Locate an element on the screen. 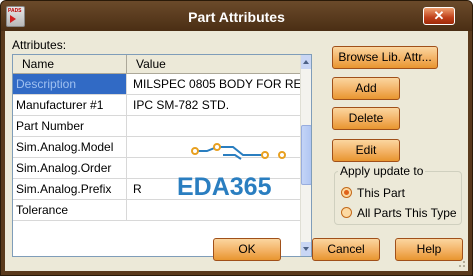 This screenshot has width=473, height=276. table-row: Sim.Analog.Order is located at coordinates (156, 168).